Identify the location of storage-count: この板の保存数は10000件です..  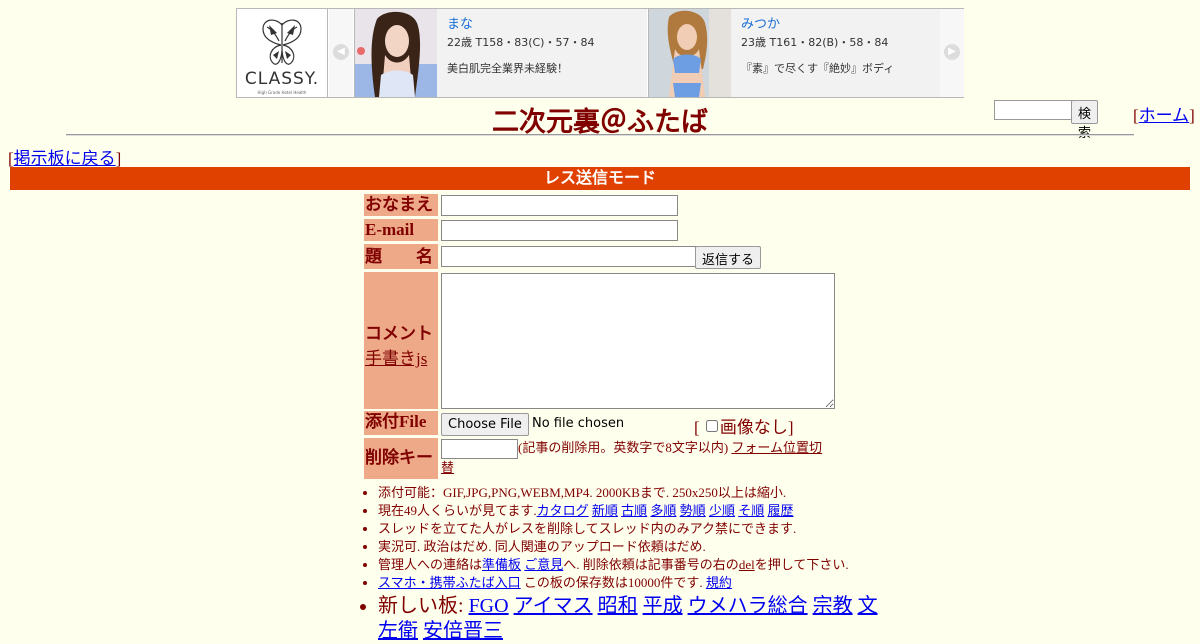
(611, 582).